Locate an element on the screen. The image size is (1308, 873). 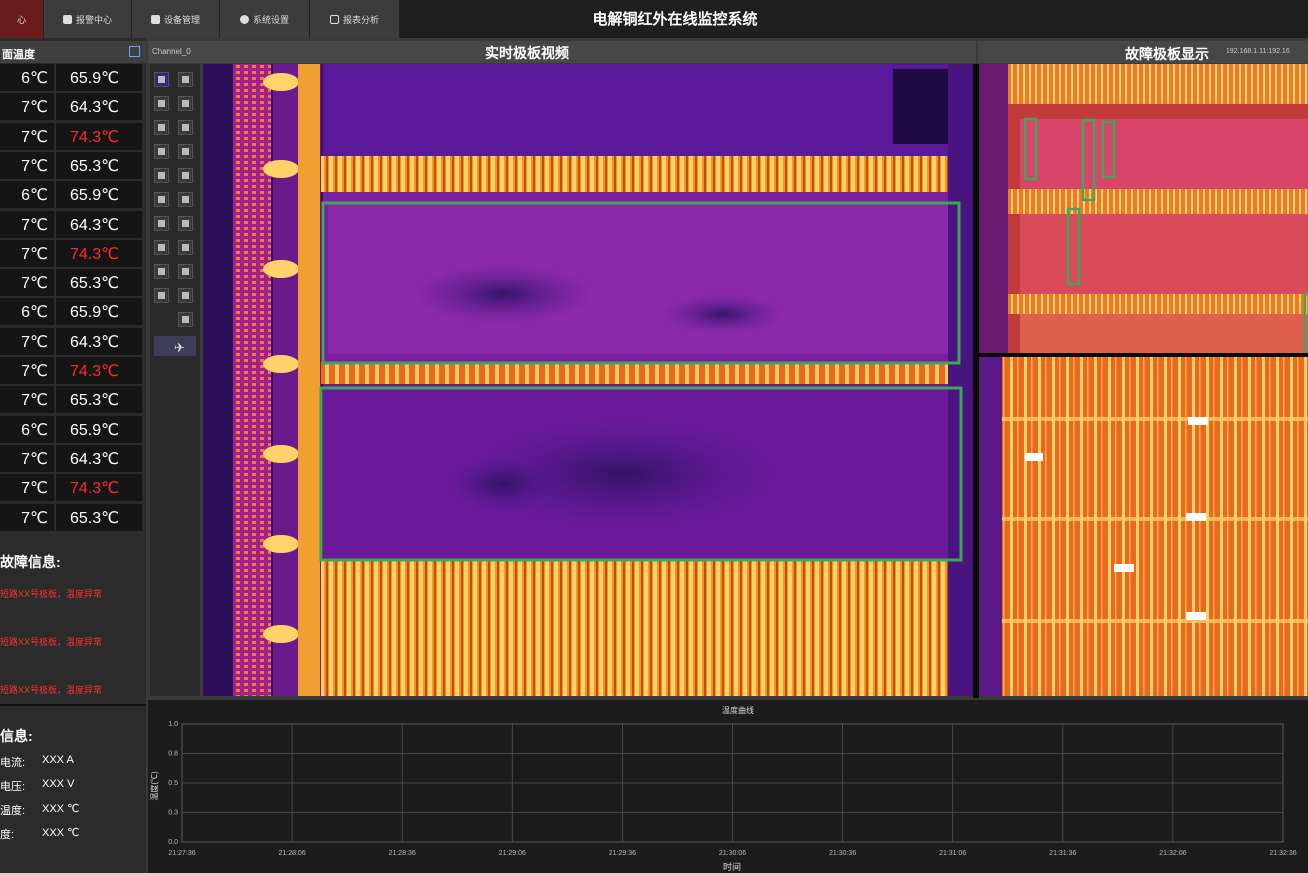
pen-tool-icon is located at coordinates (185, 79).